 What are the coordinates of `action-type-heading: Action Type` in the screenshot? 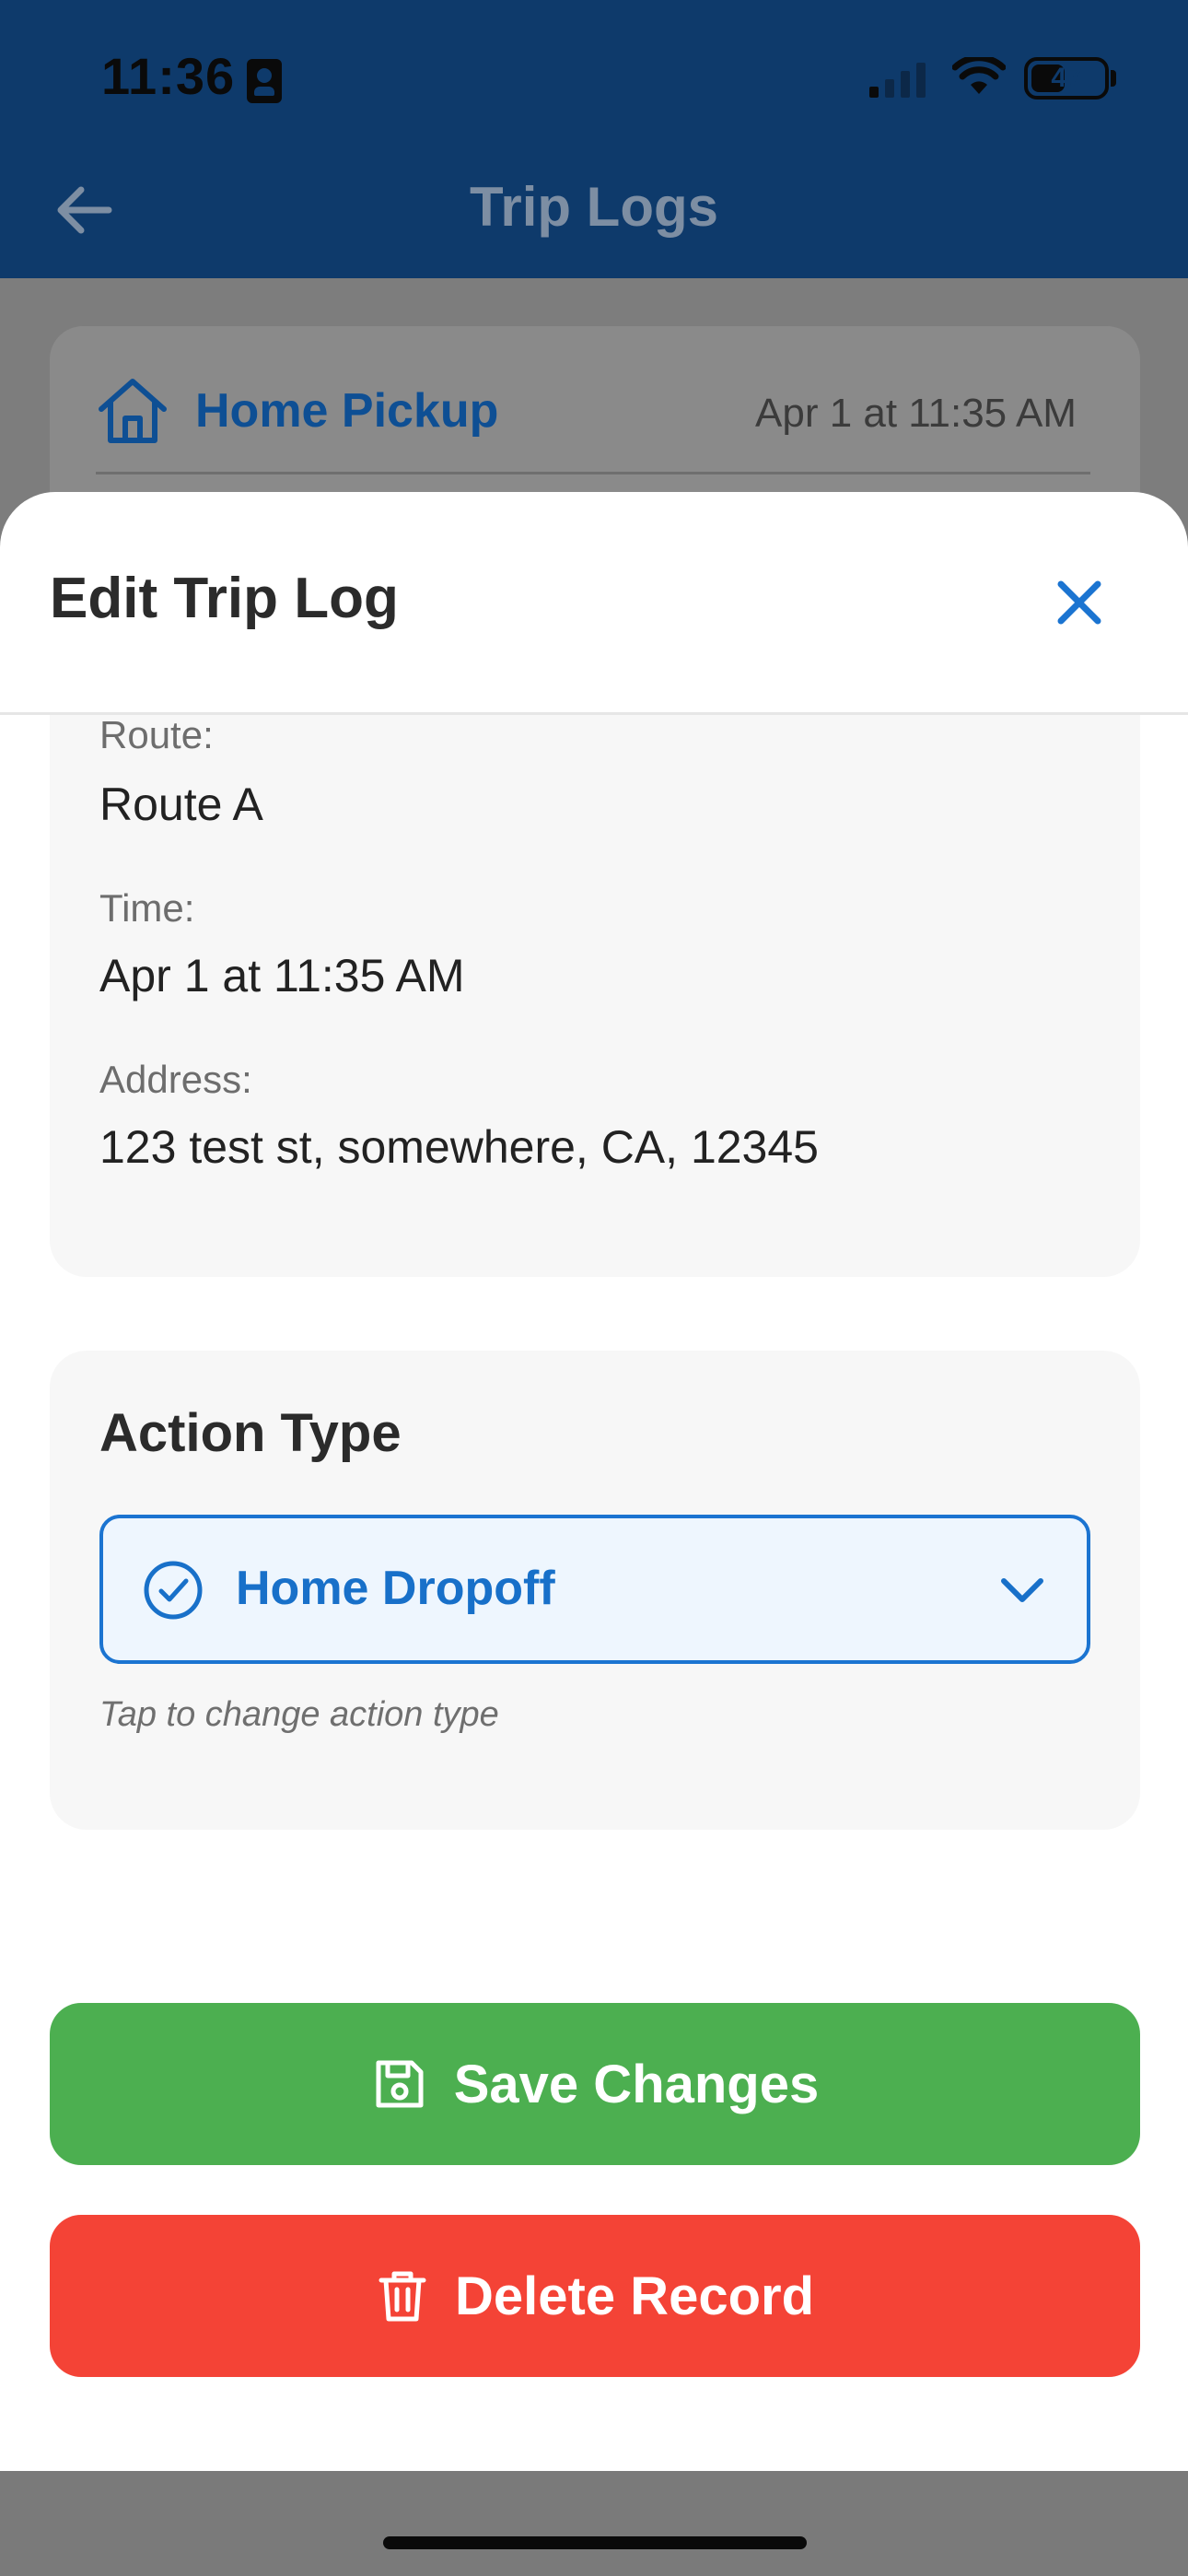 It's located at (250, 1433).